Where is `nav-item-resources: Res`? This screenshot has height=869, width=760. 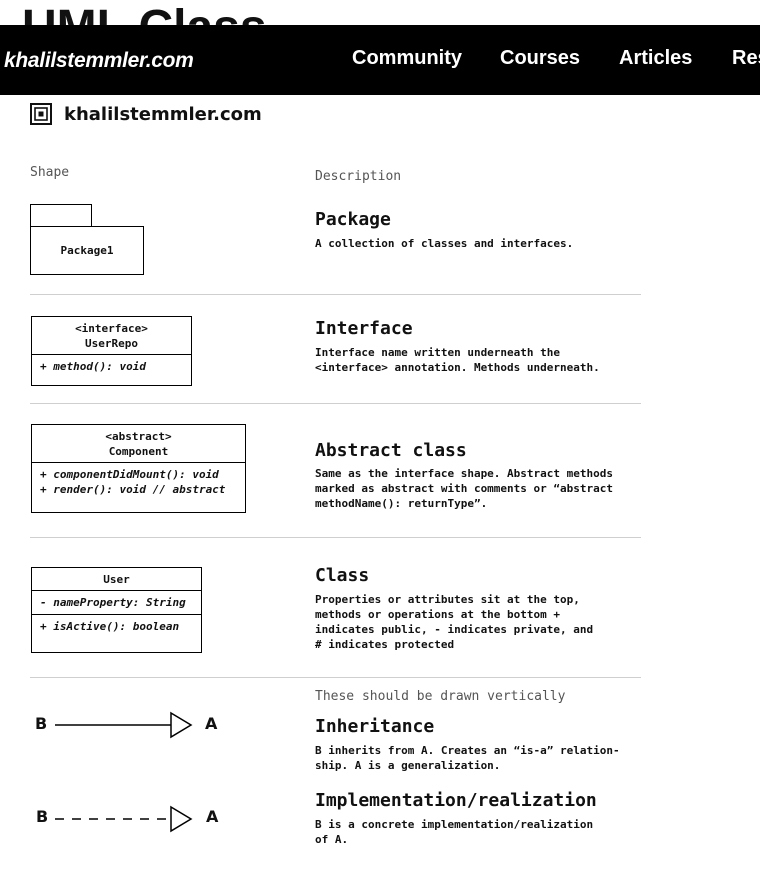 nav-item-resources: Res is located at coordinates (746, 58).